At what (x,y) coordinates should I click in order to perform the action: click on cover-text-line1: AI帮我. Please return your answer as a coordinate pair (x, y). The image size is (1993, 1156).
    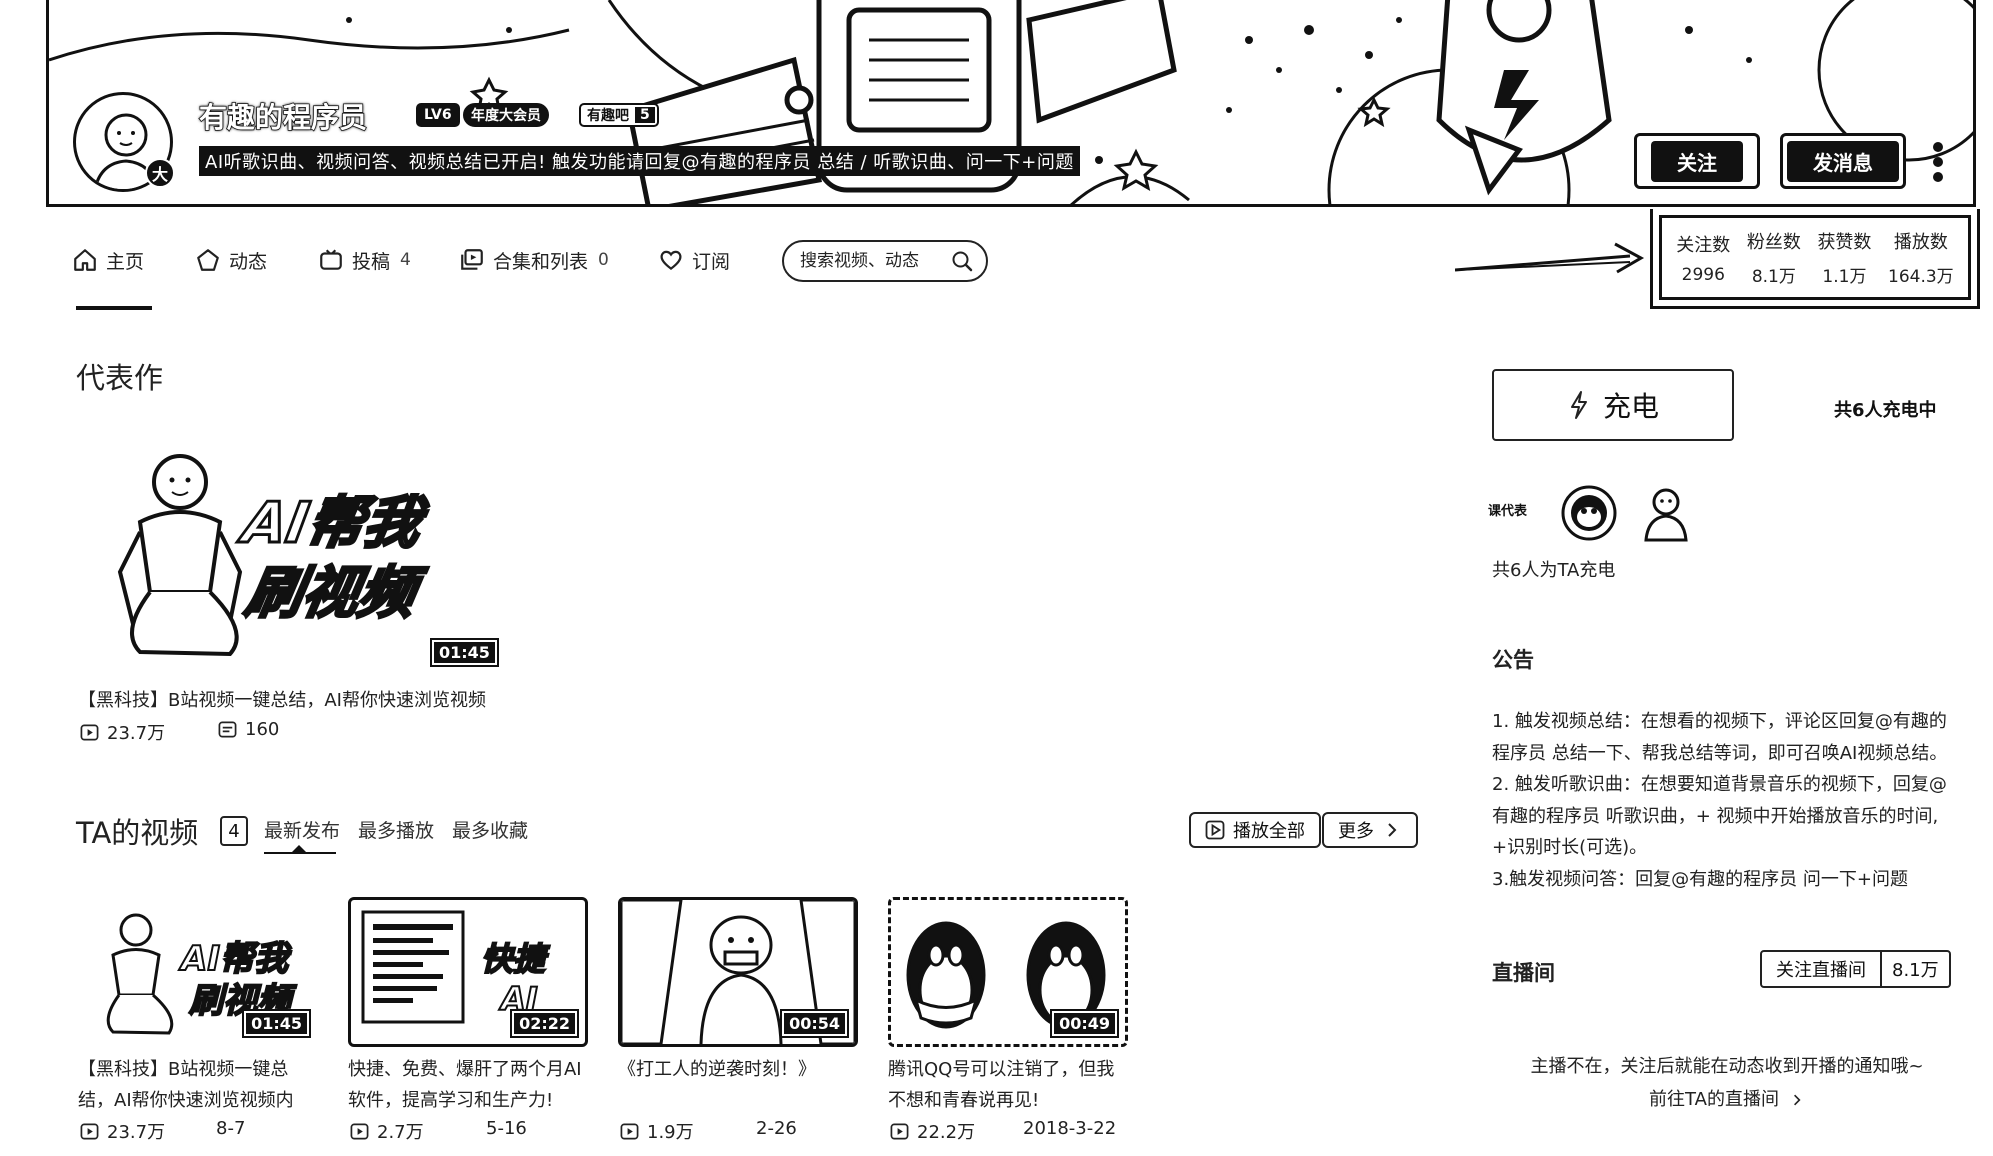
    Looking at the image, I should click on (235, 959).